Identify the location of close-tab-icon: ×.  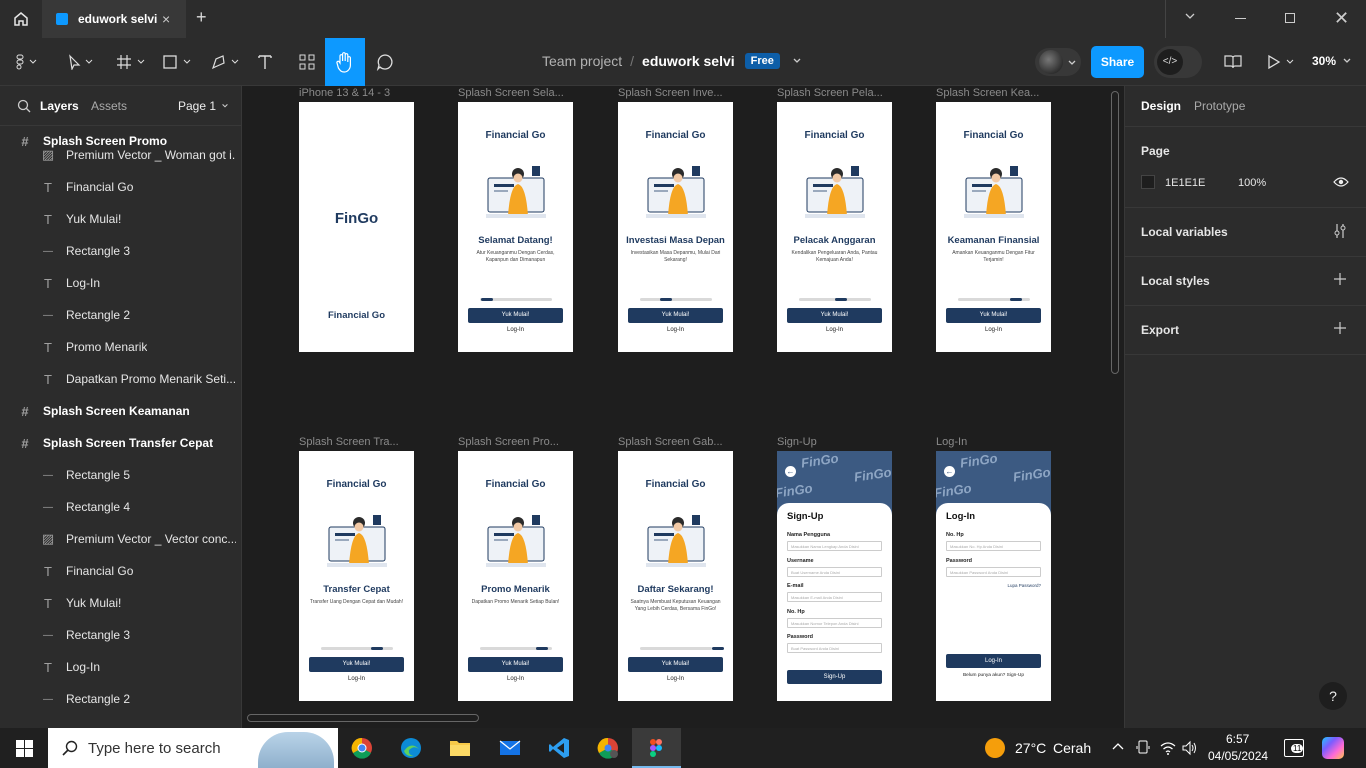
(166, 19).